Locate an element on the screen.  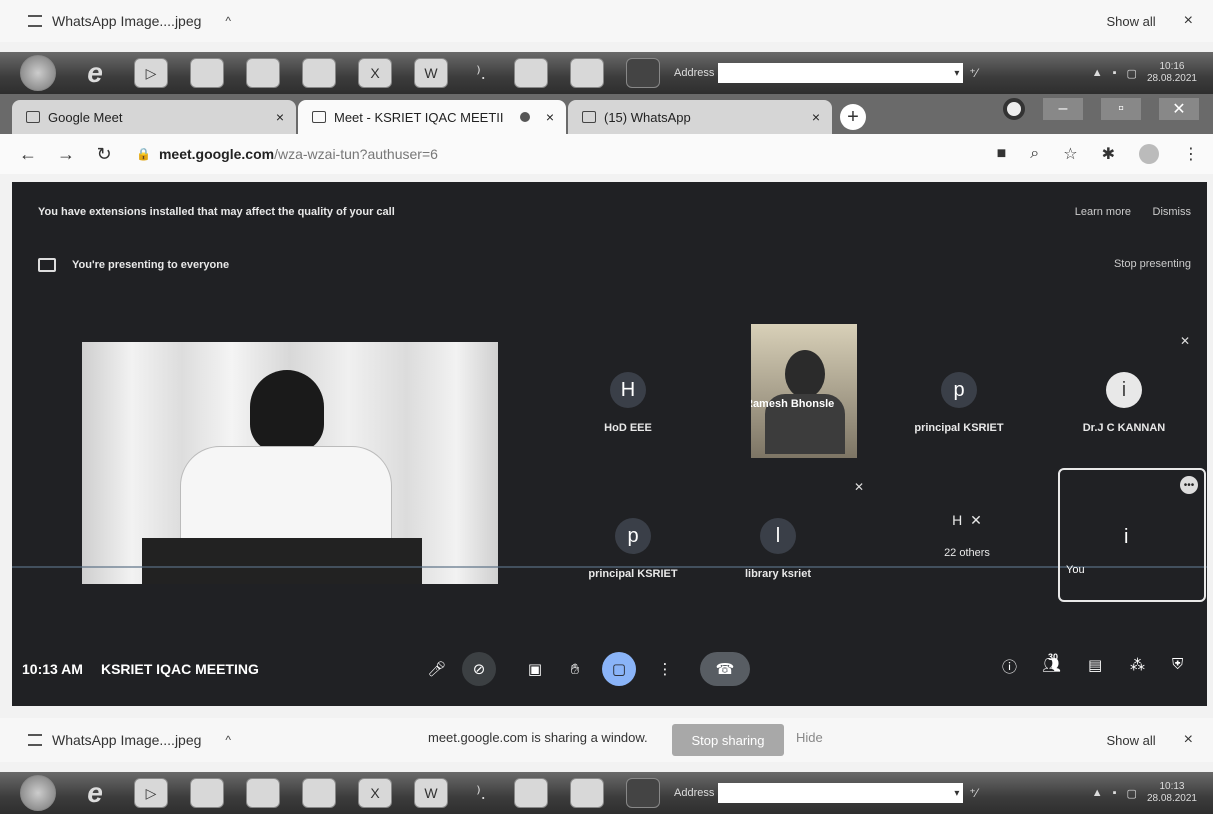
participant-name: Dr.J C KANNAN is located at coordinates (1124, 428).